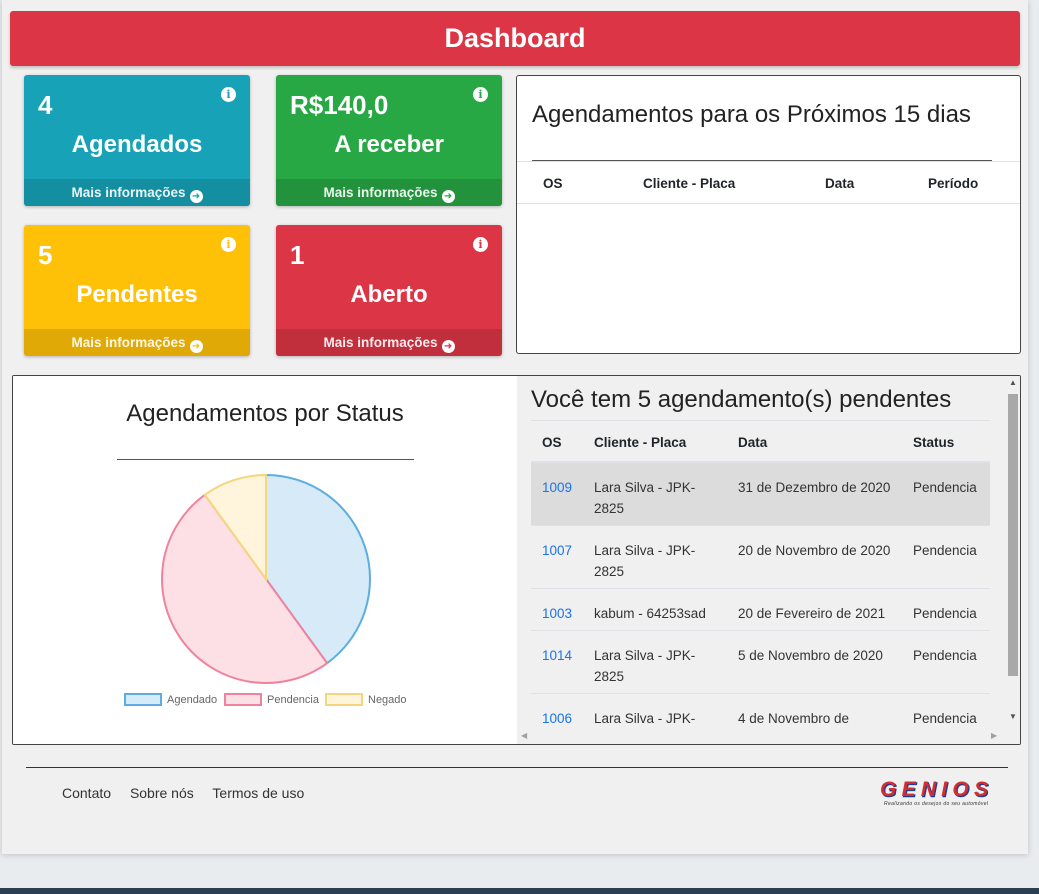  What do you see at coordinates (162, 793) in the screenshot?
I see `about-link: Sobre nós` at bounding box center [162, 793].